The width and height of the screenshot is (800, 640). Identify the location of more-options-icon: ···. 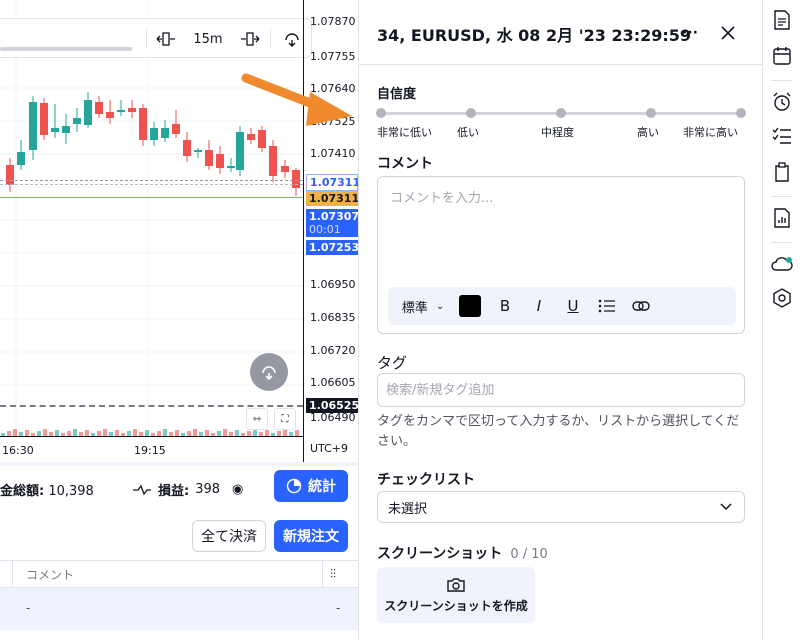
(690, 33).